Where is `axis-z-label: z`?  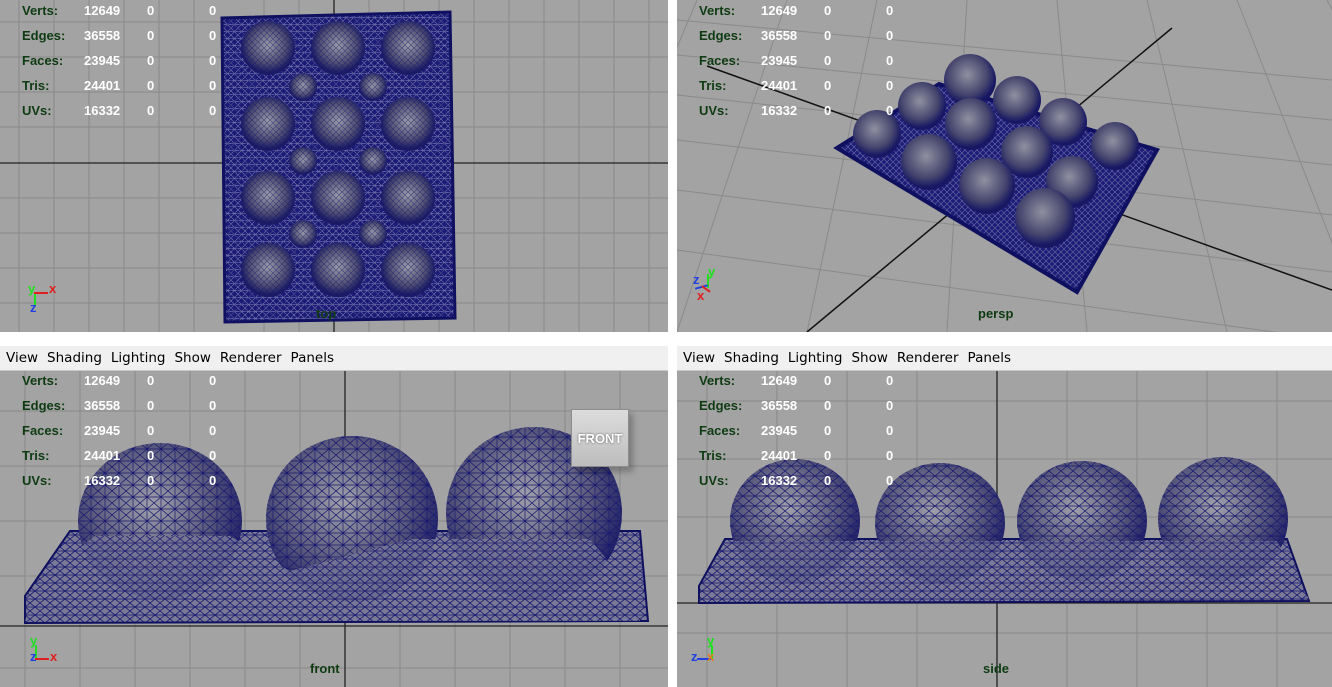
axis-z-label: z is located at coordinates (33, 307).